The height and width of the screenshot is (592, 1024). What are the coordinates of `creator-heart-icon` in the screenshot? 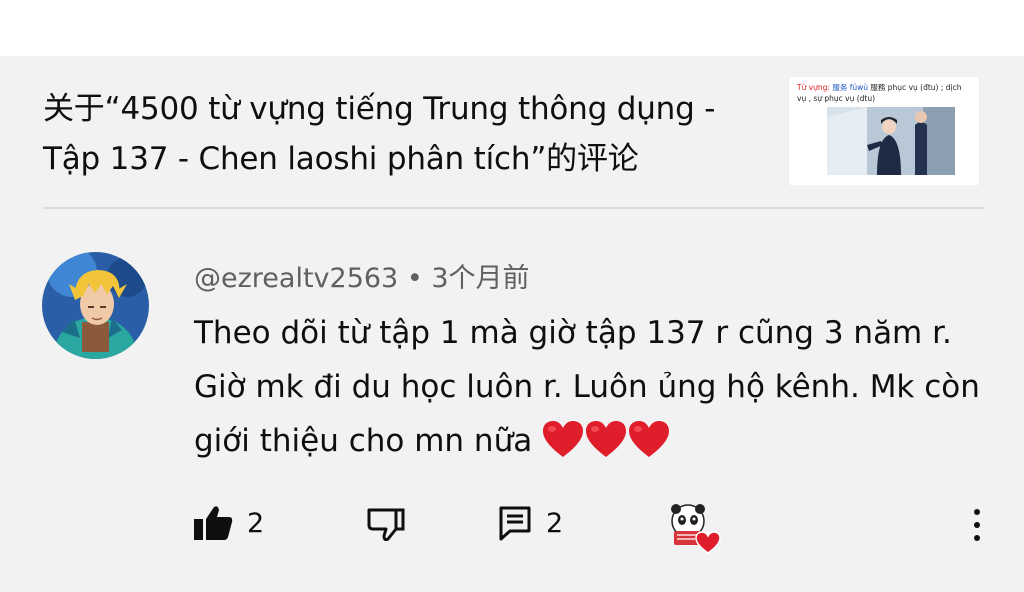 It's located at (696, 529).